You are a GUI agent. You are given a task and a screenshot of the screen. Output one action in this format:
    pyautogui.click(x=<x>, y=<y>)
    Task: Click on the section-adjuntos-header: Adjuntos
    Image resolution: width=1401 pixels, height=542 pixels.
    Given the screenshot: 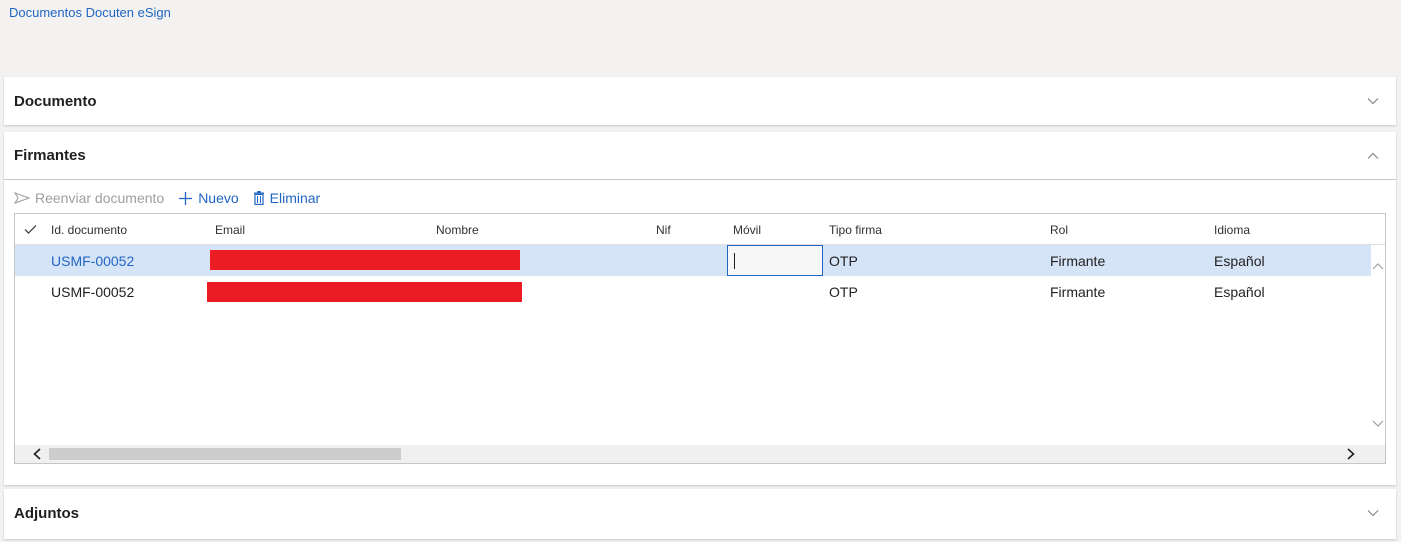 What is the action you would take?
    pyautogui.click(x=700, y=513)
    